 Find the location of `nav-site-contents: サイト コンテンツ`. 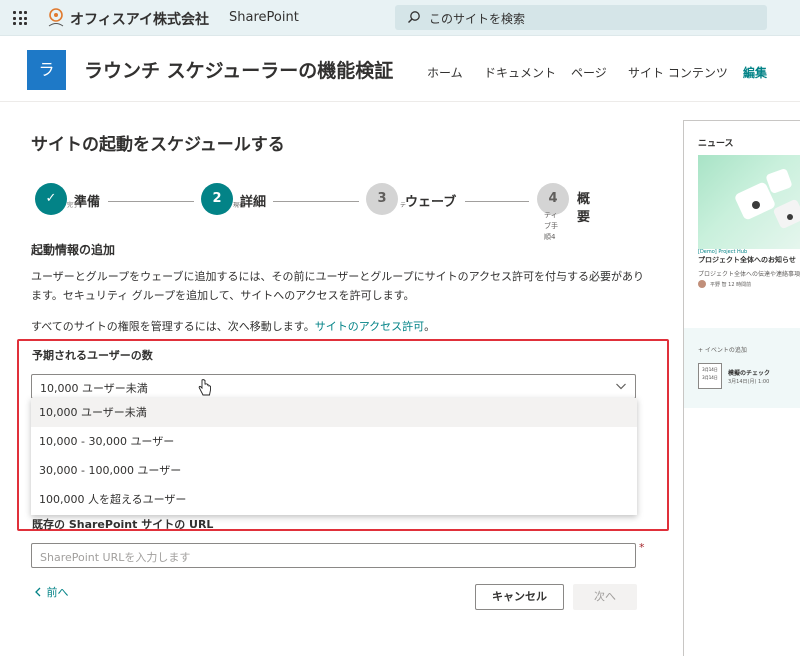

nav-site-contents: サイト コンテンツ is located at coordinates (678, 72).